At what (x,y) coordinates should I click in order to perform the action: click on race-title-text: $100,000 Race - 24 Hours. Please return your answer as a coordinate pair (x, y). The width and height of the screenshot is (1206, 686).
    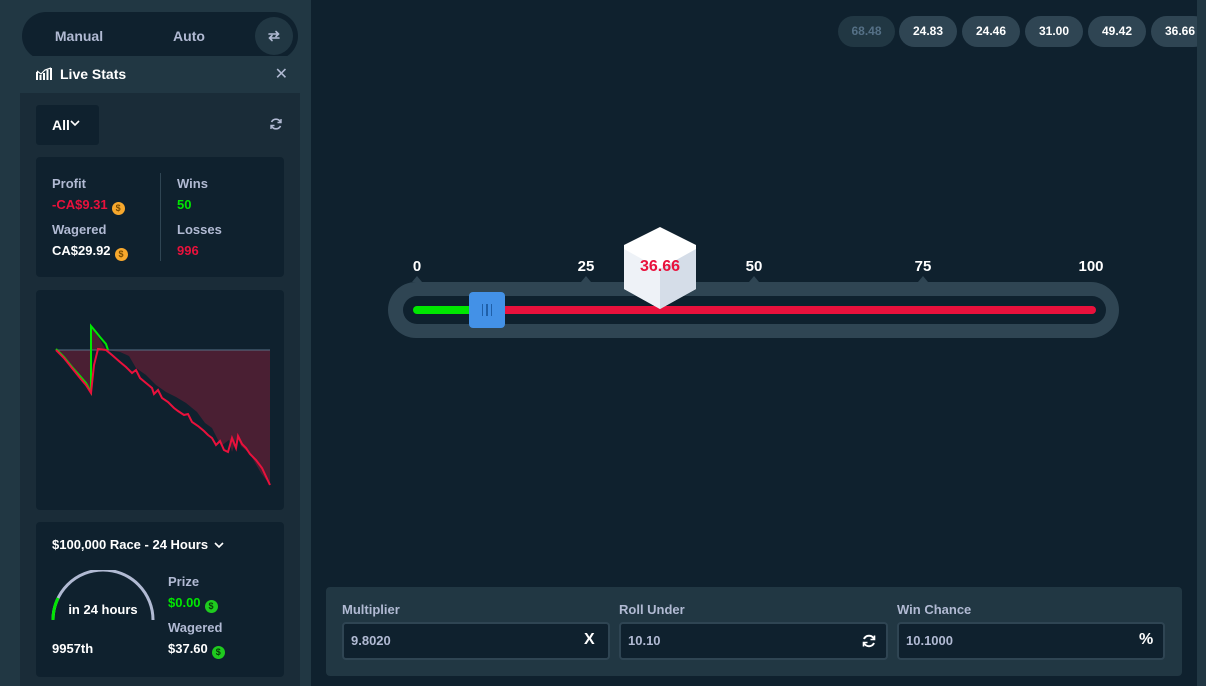
    Looking at the image, I should click on (130, 544).